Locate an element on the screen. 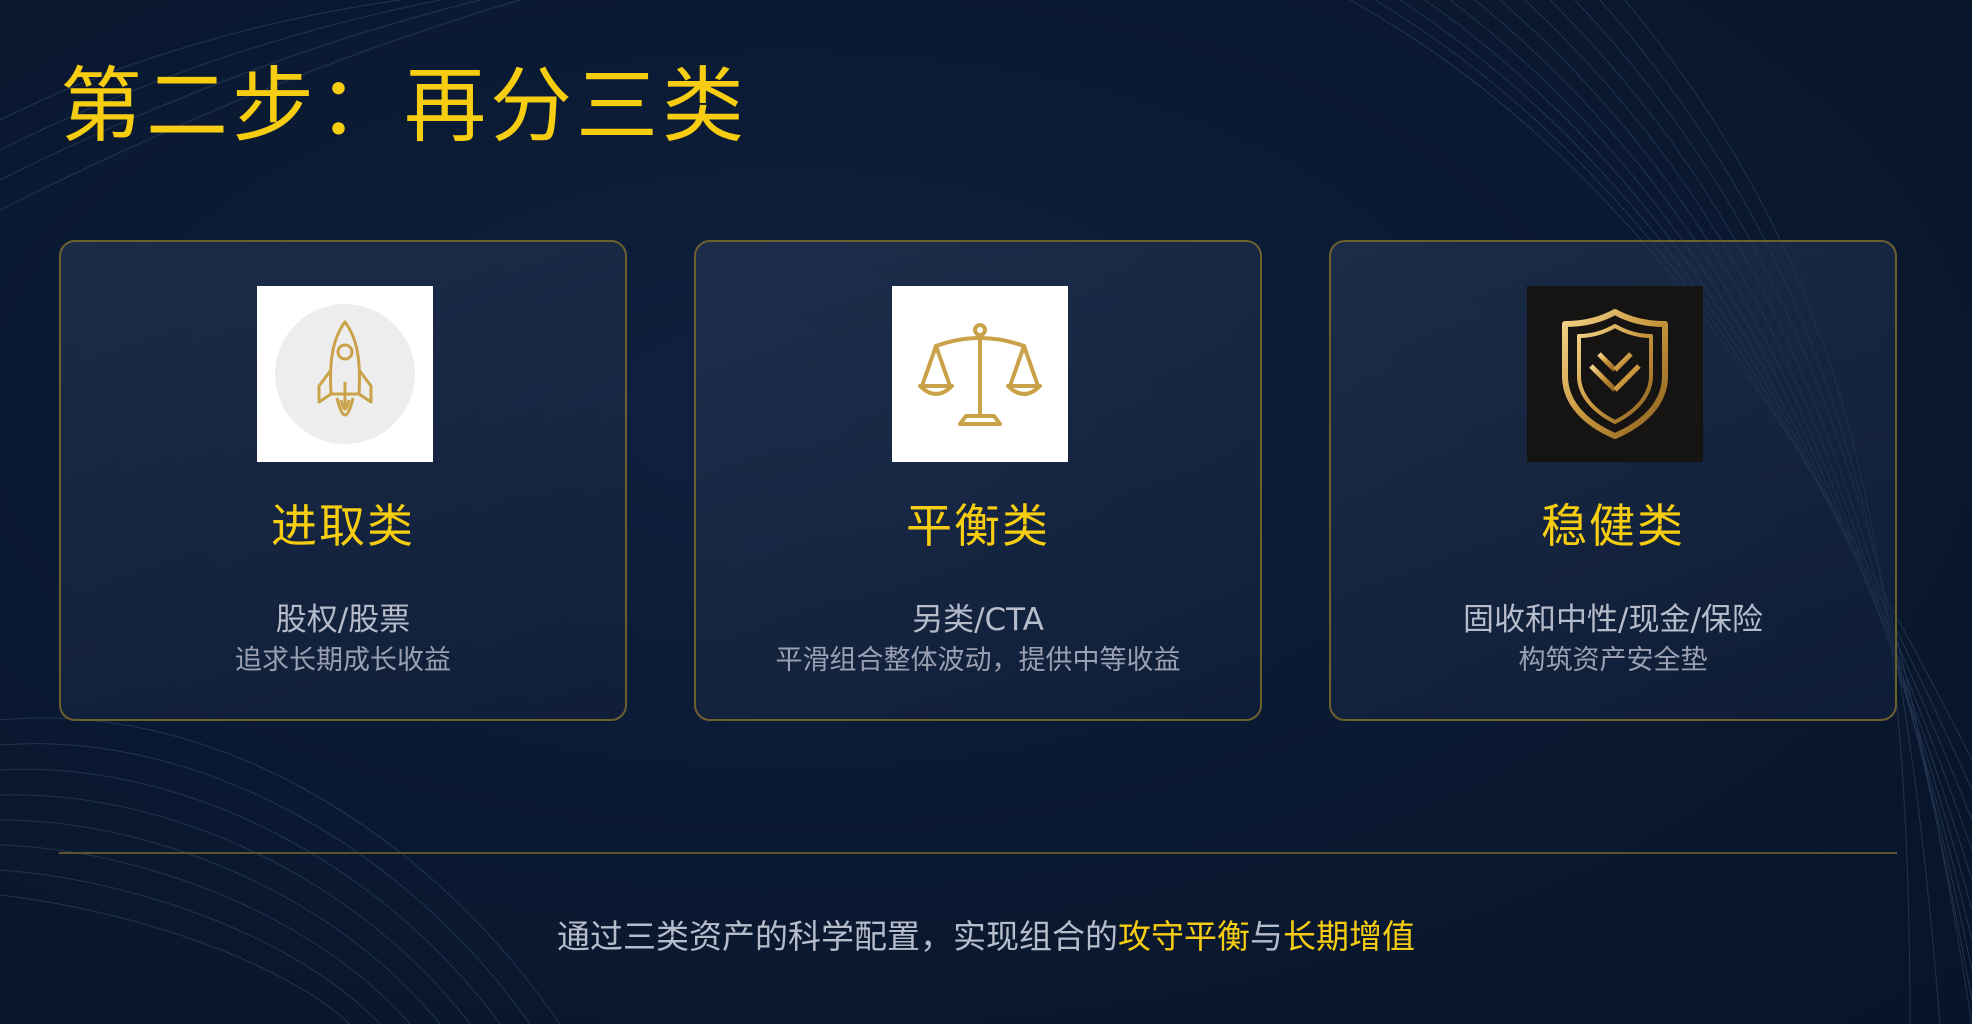  card-title: 进取类 is located at coordinates (343, 526).